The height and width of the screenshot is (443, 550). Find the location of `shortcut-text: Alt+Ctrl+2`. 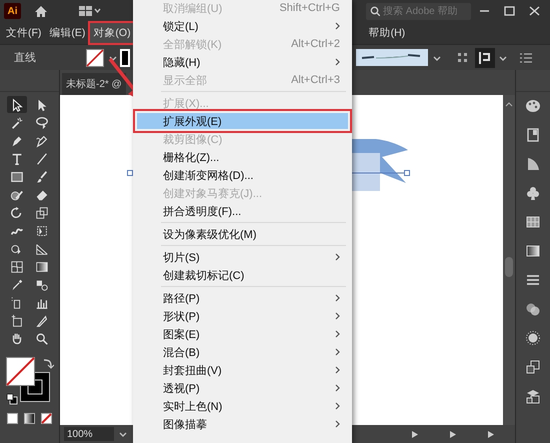

shortcut-text: Alt+Ctrl+2 is located at coordinates (315, 44).